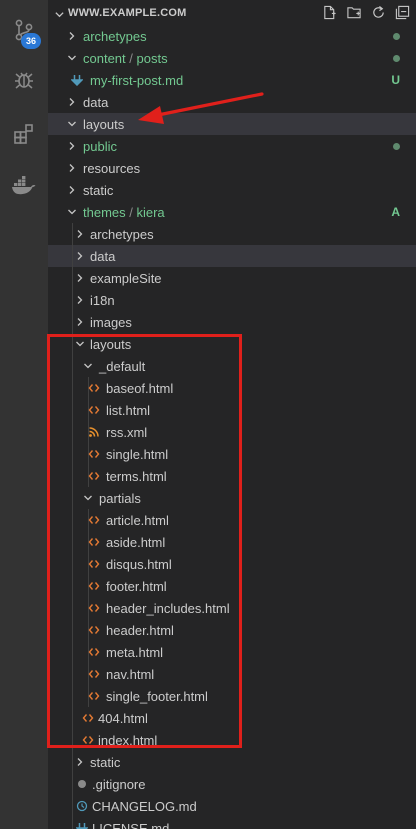  I want to click on file-row: single.html, so click(232, 454).